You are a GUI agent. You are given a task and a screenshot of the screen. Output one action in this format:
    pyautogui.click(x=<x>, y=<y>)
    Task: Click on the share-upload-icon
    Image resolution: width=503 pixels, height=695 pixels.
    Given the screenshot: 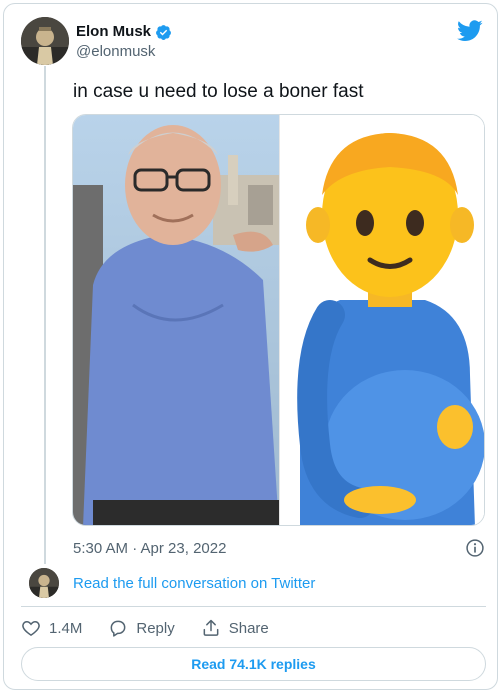 What is the action you would take?
    pyautogui.click(x=211, y=627)
    